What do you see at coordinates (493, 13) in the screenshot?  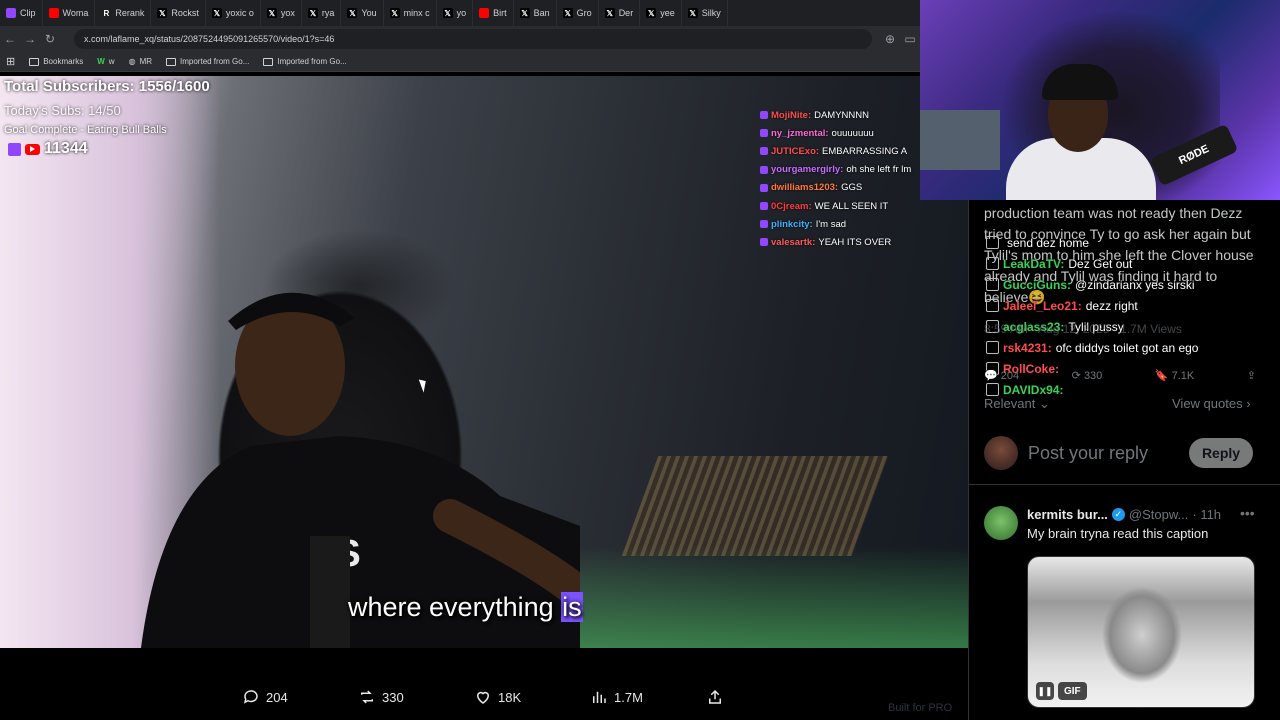 I see `browser-tab: Birt` at bounding box center [493, 13].